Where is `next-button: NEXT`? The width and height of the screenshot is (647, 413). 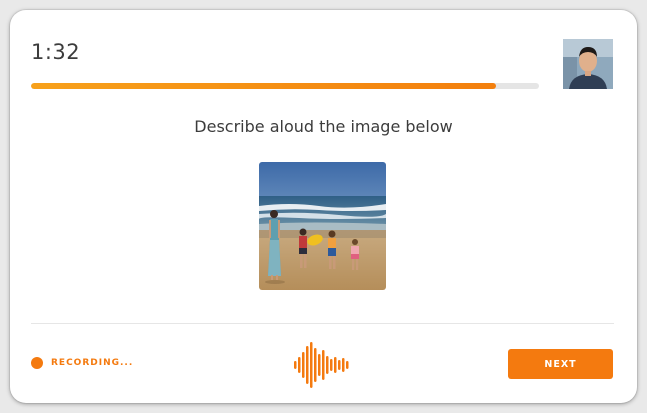
next-button: NEXT is located at coordinates (560, 364).